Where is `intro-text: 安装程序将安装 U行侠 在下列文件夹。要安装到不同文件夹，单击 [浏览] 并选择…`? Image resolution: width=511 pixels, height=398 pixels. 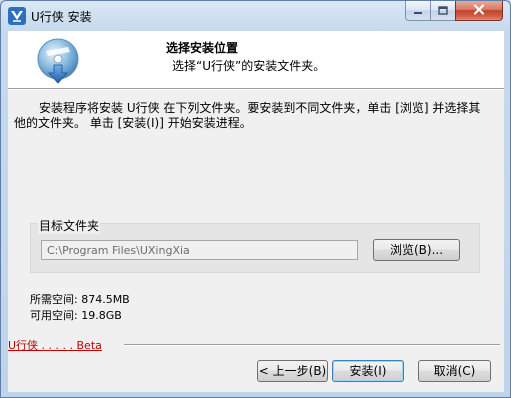
intro-text: 安装程序将安装 U行侠 在下列文件夹。要安装到不同文件夹，单击 [浏览] 并选择… is located at coordinates (247, 115).